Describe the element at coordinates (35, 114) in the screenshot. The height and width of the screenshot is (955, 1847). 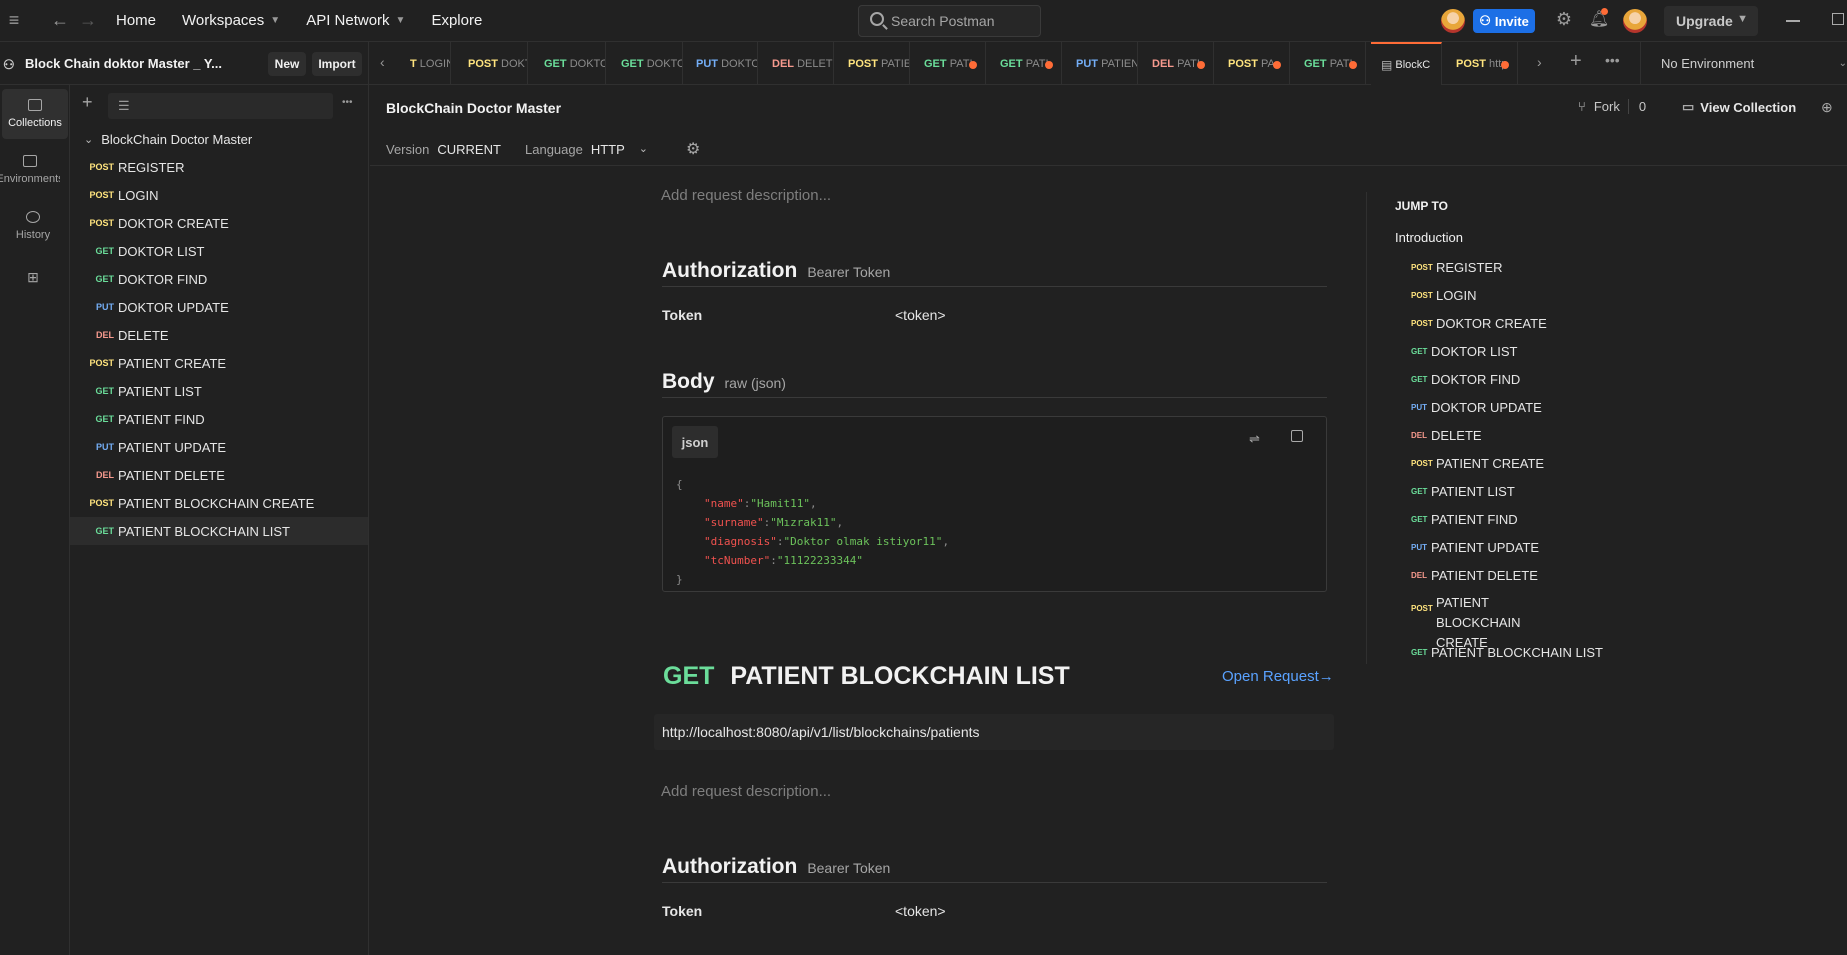
I see `rail-collections: Collections` at that location.